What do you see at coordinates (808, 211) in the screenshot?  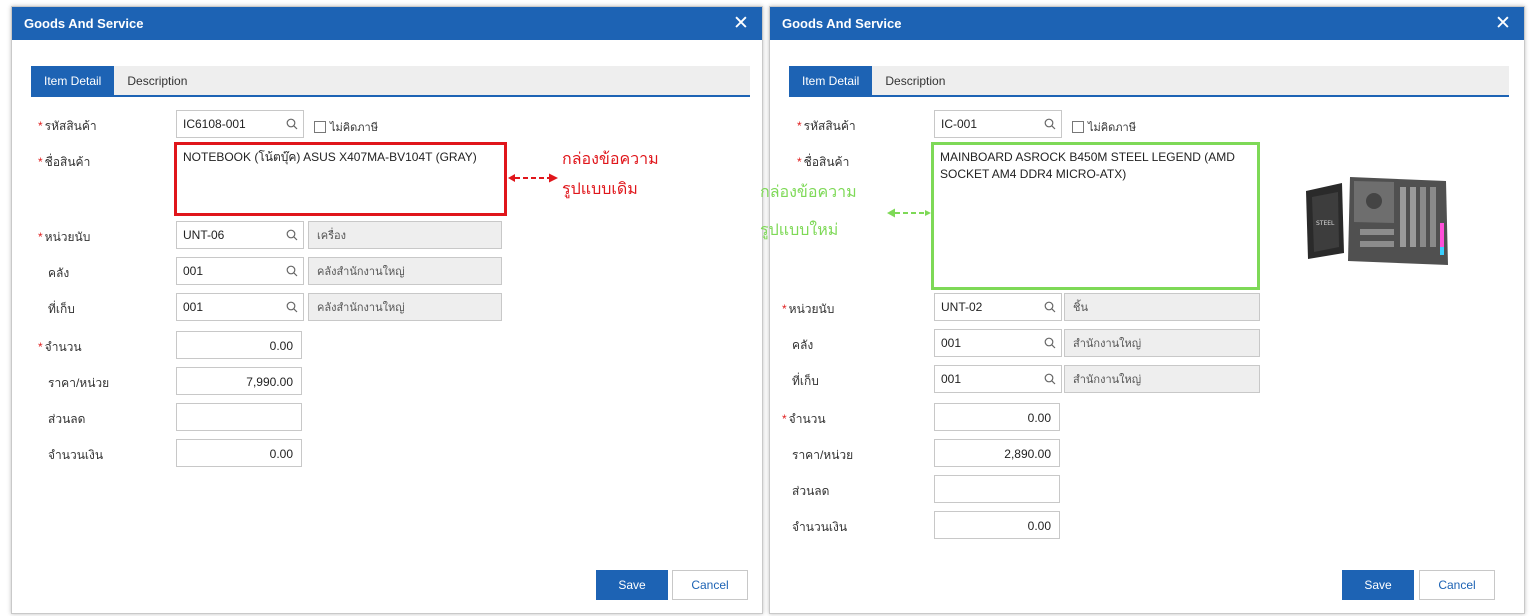 I see `new-format-label: กล่องข้อความ รูปแบบใหม่` at bounding box center [808, 211].